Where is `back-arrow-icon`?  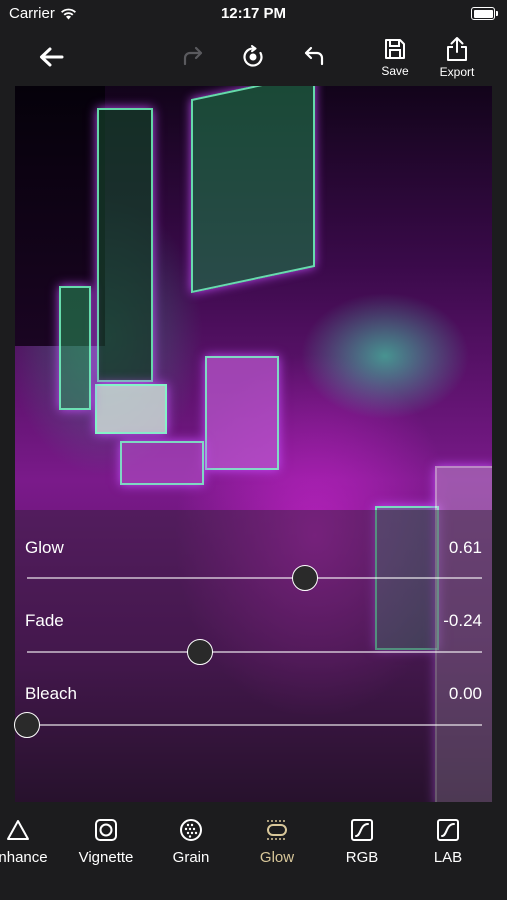
back-arrow-icon is located at coordinates (52, 57).